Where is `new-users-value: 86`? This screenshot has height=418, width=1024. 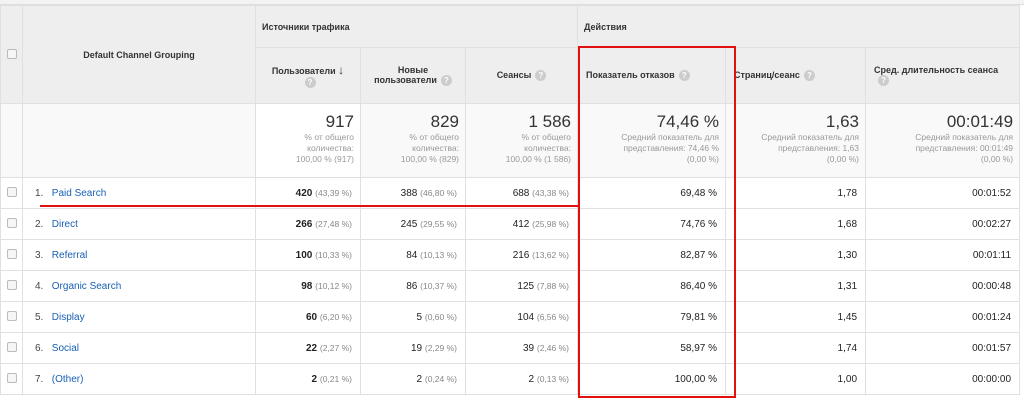 new-users-value: 86 is located at coordinates (412, 286).